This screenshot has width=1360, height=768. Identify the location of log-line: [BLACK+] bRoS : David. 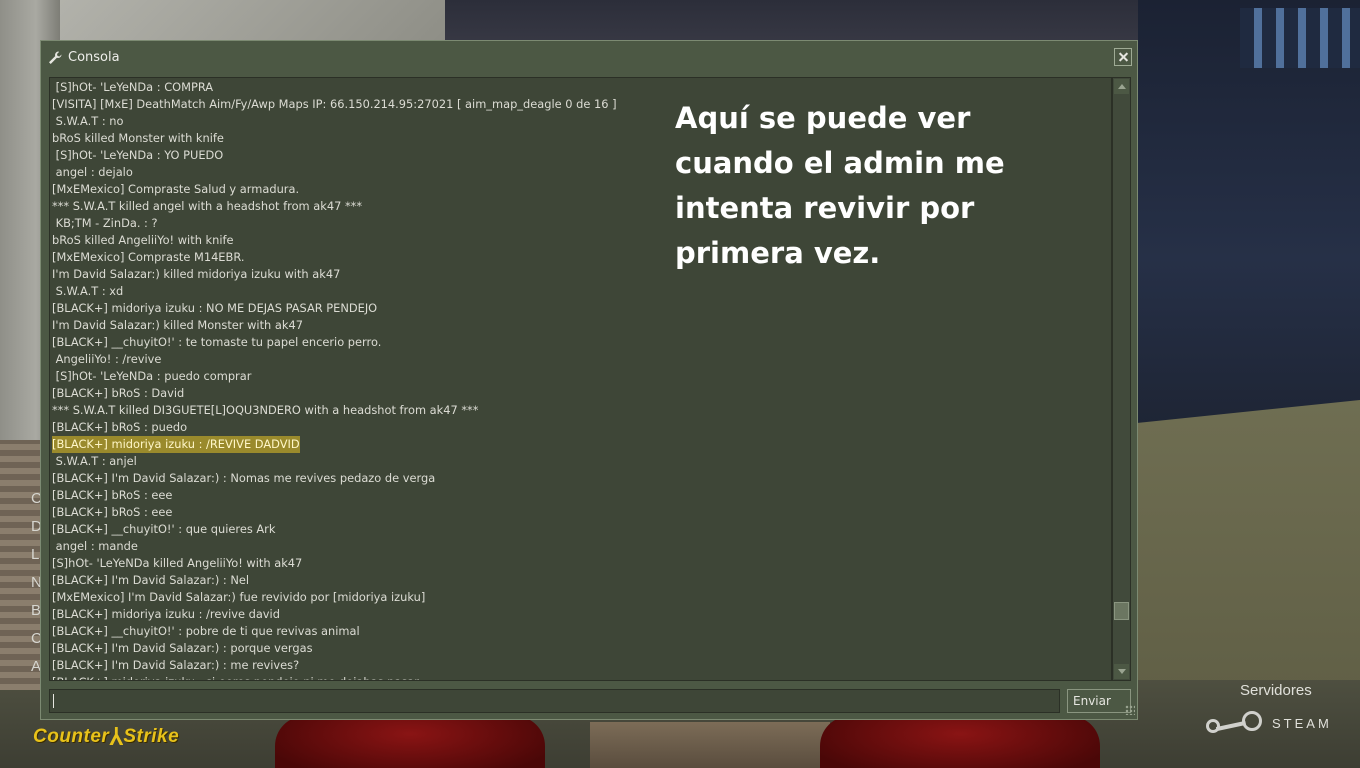
(118, 393).